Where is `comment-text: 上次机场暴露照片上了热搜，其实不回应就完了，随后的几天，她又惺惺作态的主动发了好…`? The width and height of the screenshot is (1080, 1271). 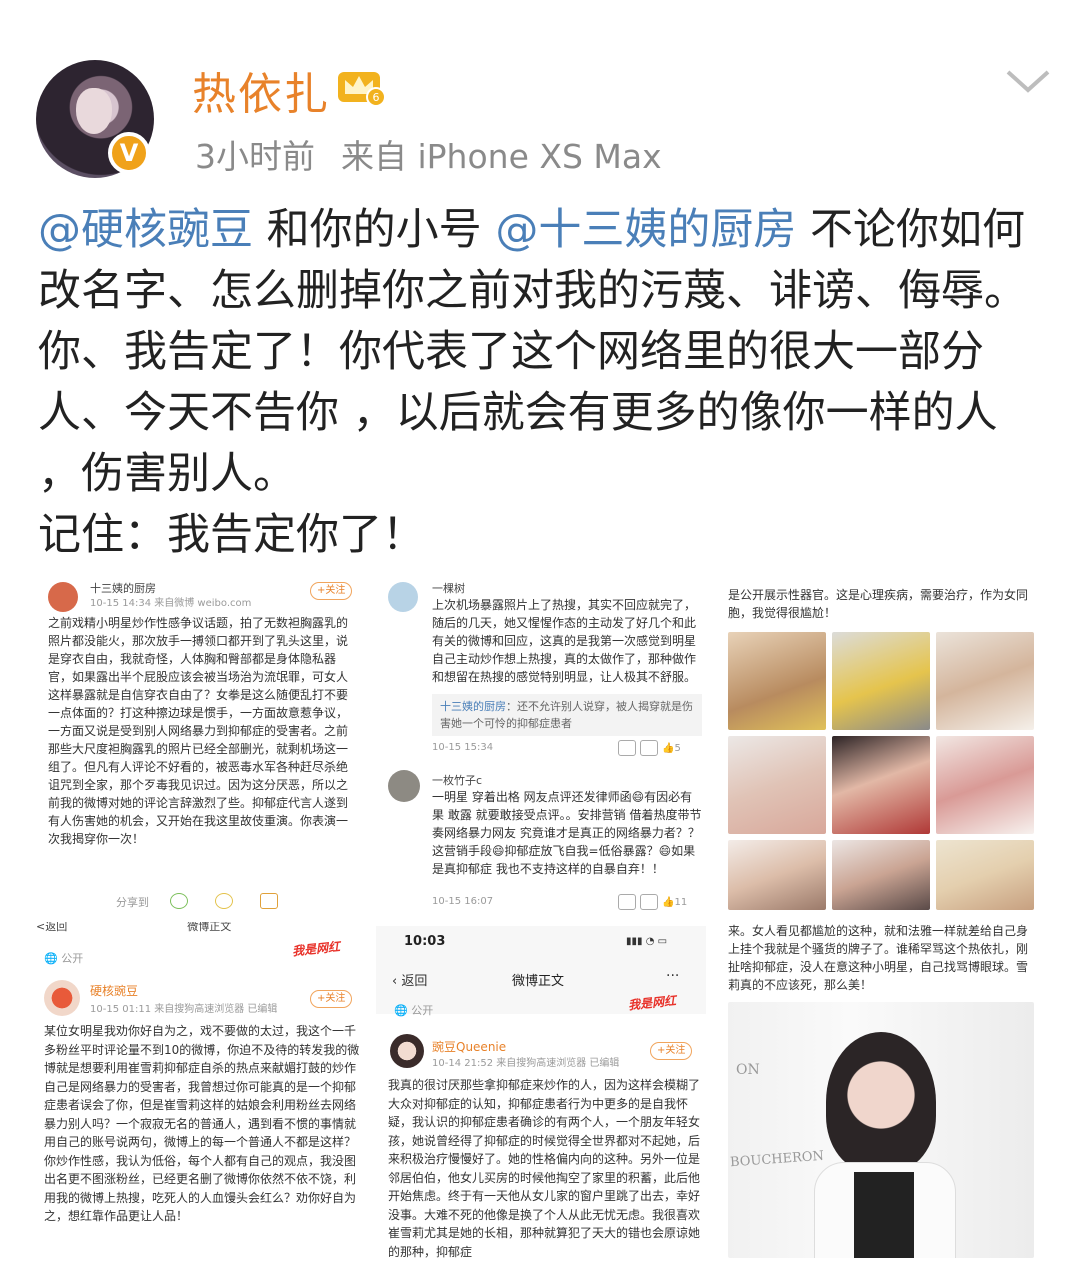 comment-text: 上次机场暴露照片上了热搜，其实不回应就完了，随后的几天，她又惺惺作态的主动发了好… is located at coordinates (564, 641).